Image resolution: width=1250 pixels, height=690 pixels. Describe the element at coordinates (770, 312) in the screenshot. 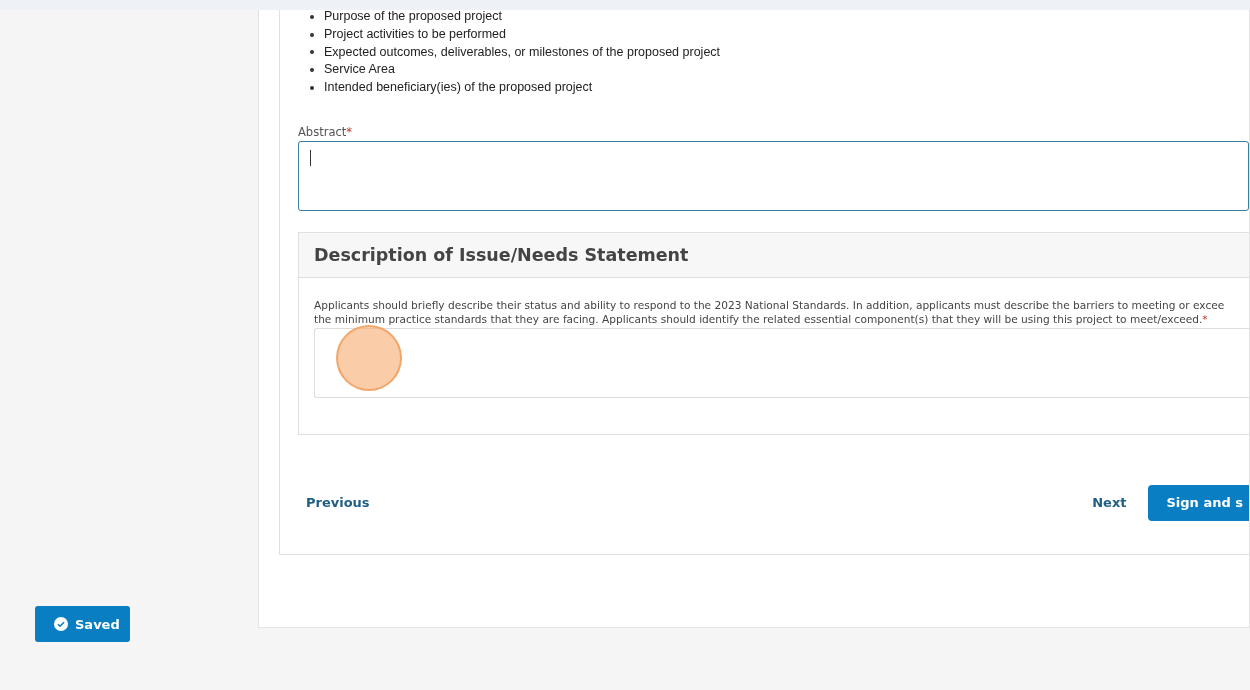

I see `question-text: Applicants should briefly describe their status and ability to respond to the 2023 National Standards. In addition, applicants must describe the barriers to meeting or excee the minimum practice standards that they are facing. Applicants should identify the related essential component(s) that they will be using this project to meet/exceed.*` at that location.